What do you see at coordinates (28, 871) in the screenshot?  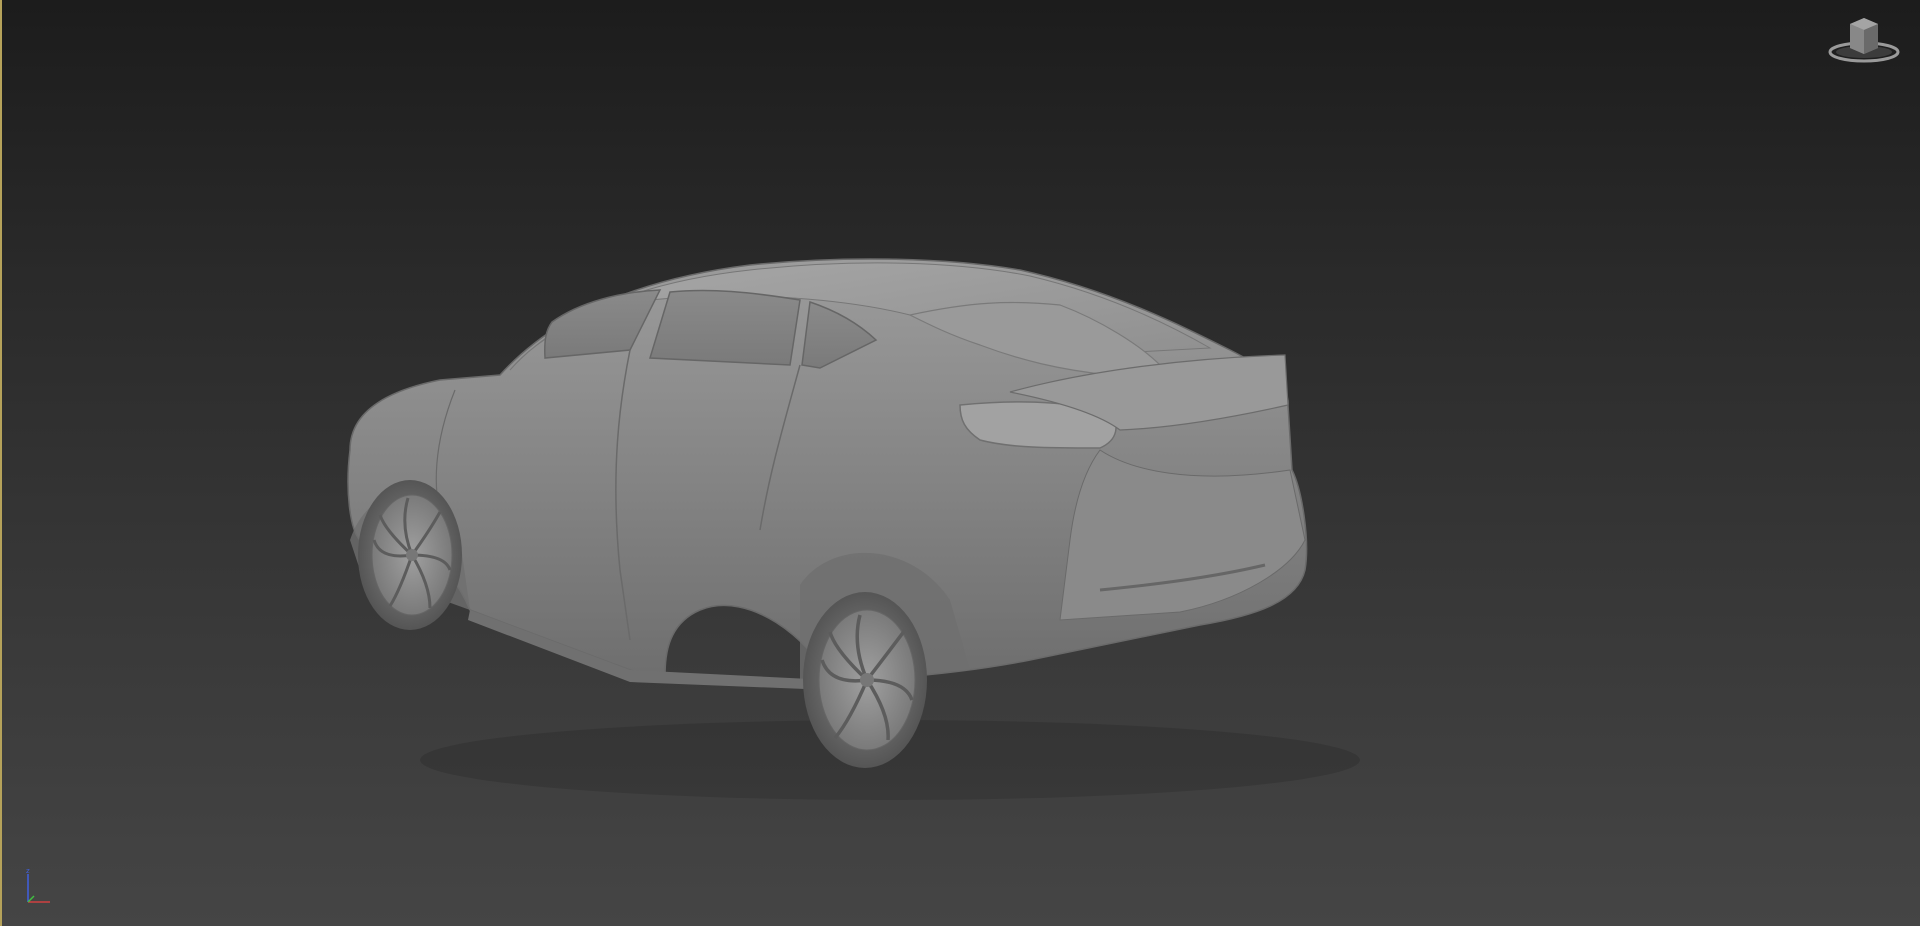 I see `svg-text: z` at bounding box center [28, 871].